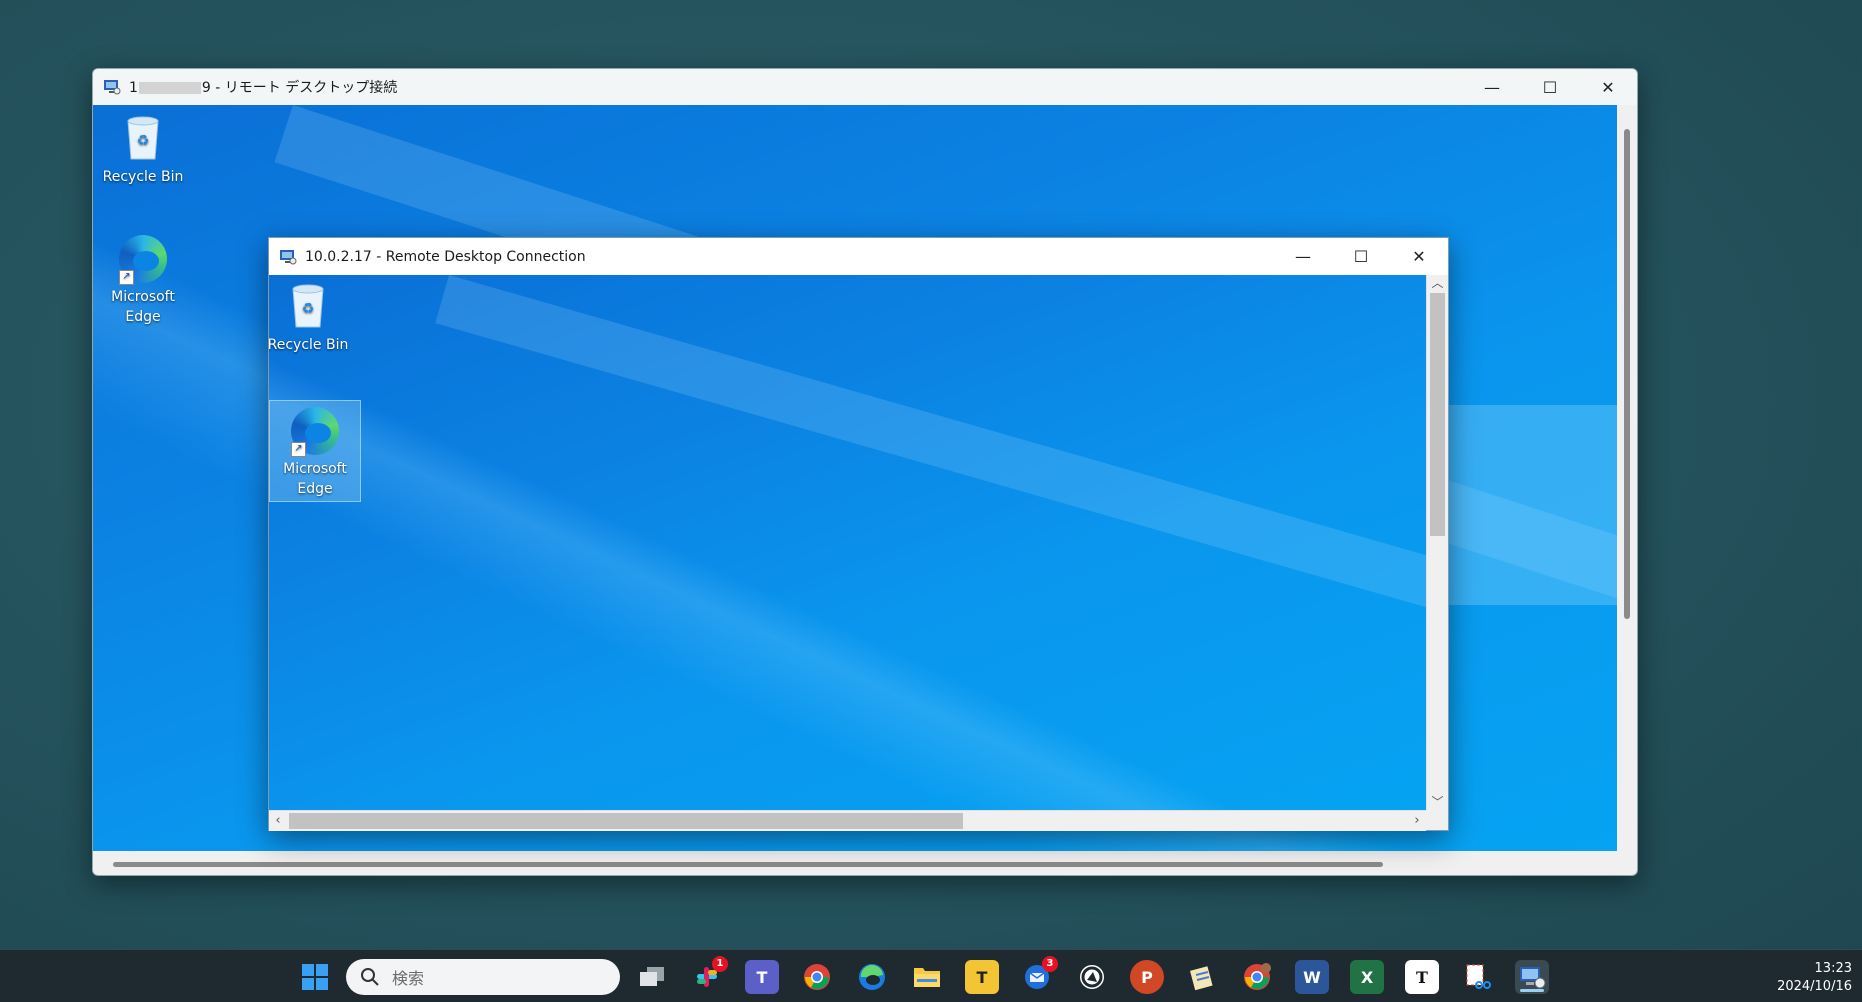 The image size is (1862, 1002). Describe the element at coordinates (169, 88) in the screenshot. I see `redacted-ip` at that location.